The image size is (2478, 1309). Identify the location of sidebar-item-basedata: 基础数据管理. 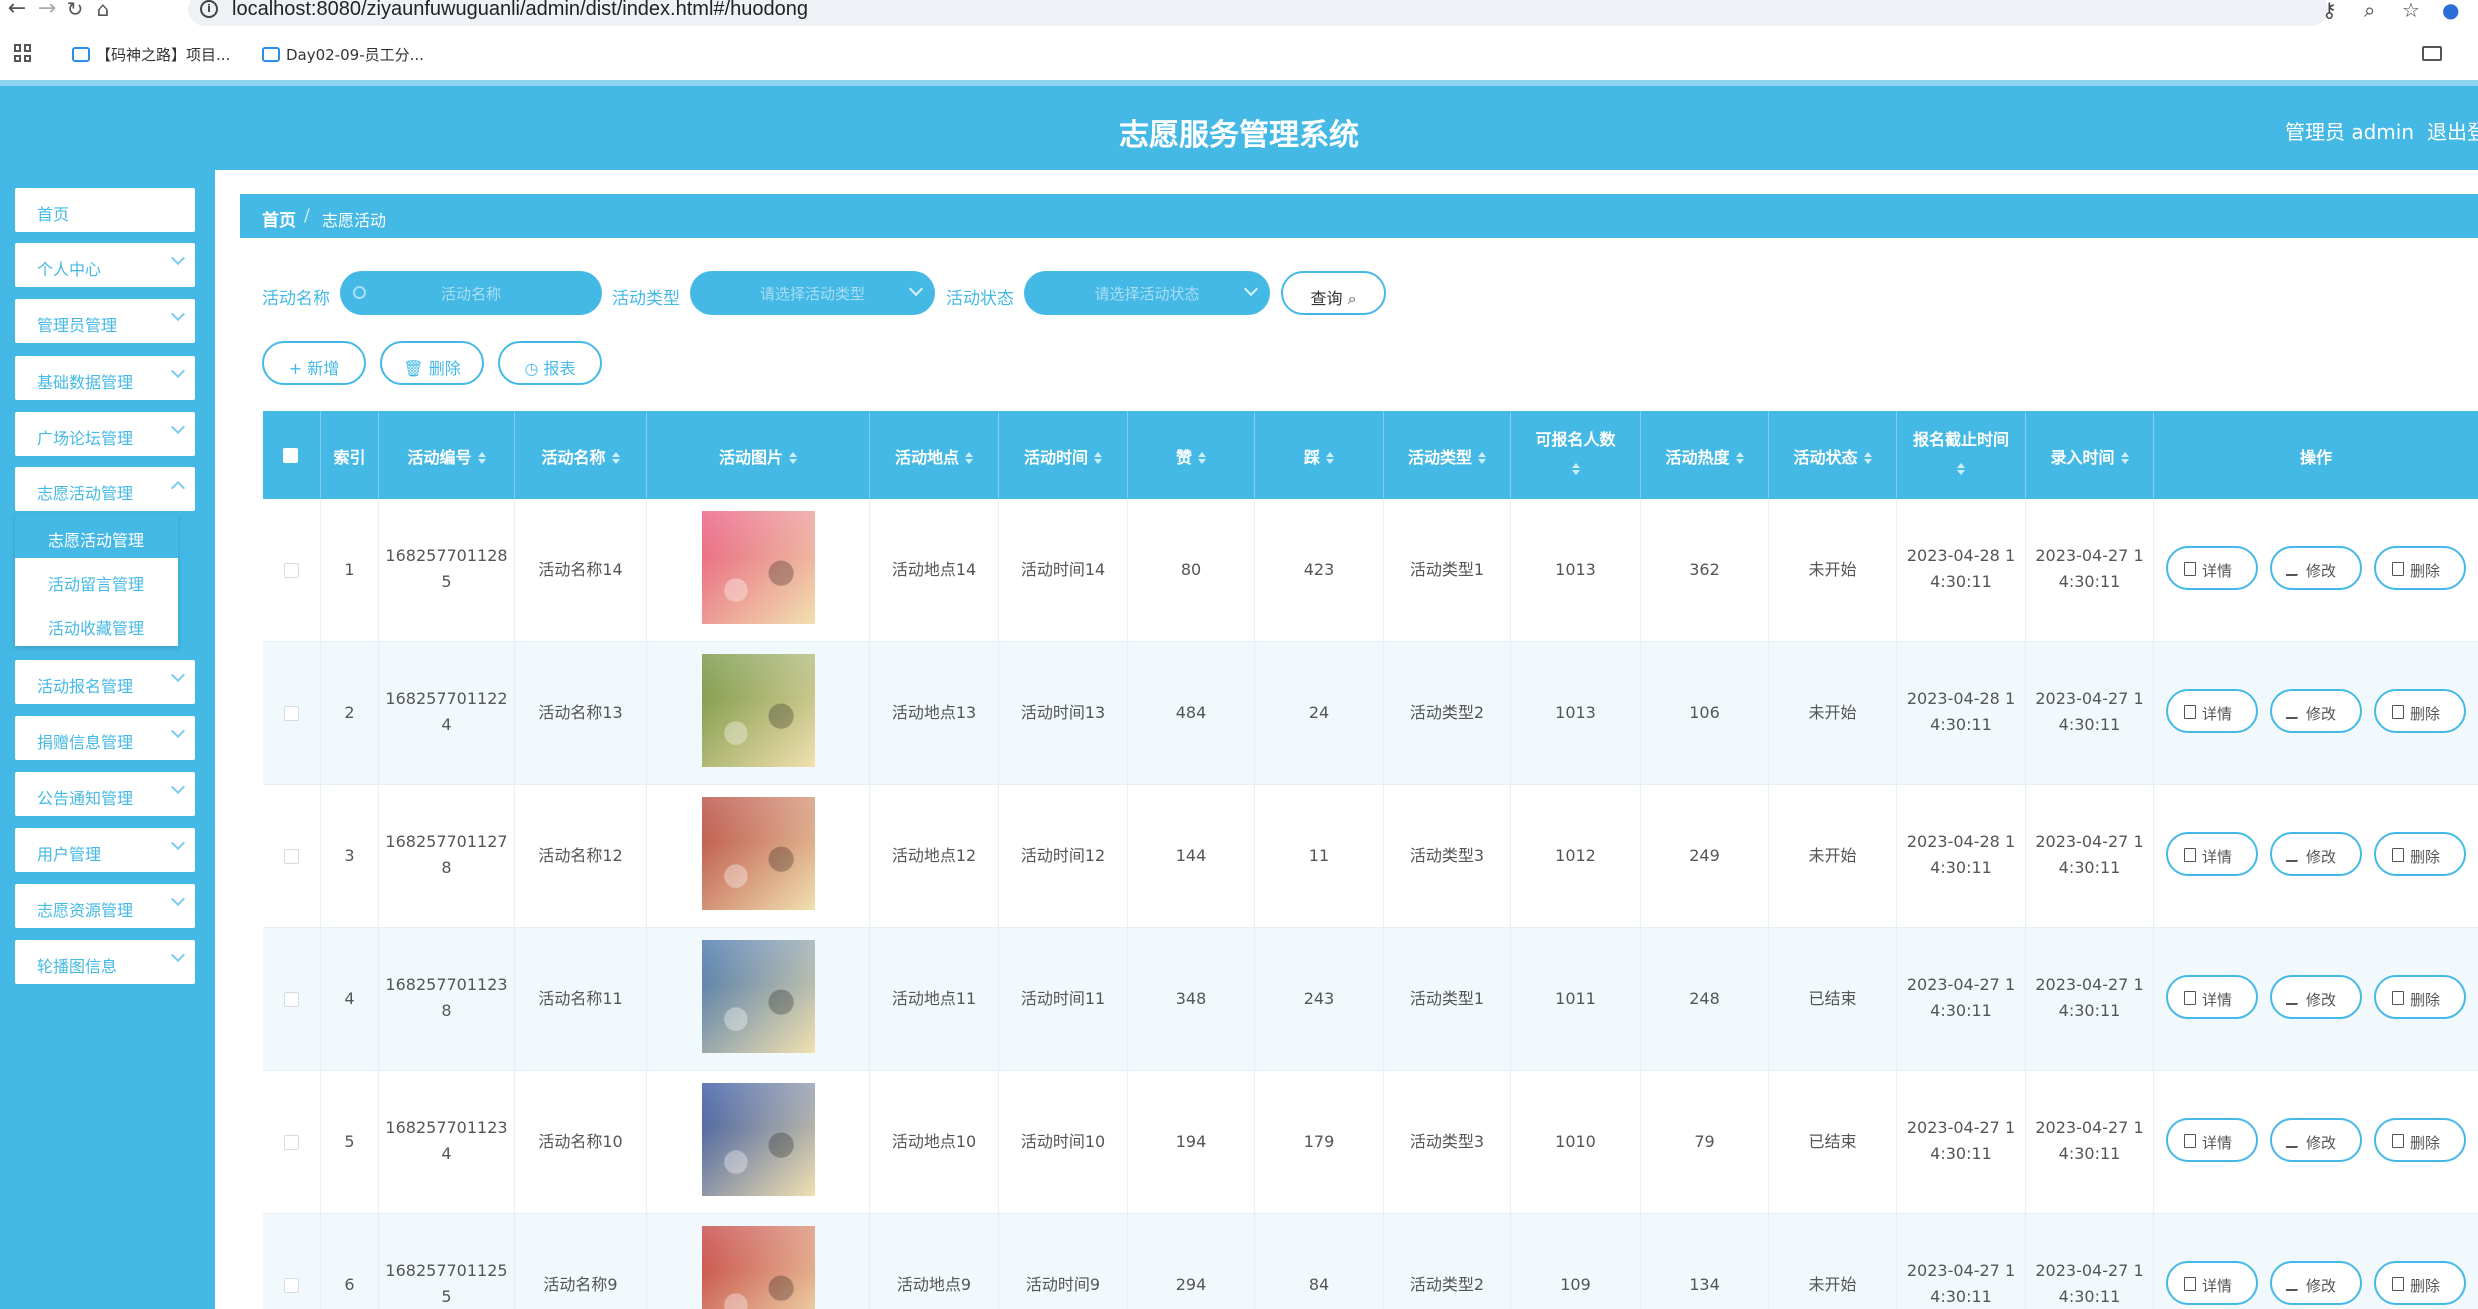
(105, 378).